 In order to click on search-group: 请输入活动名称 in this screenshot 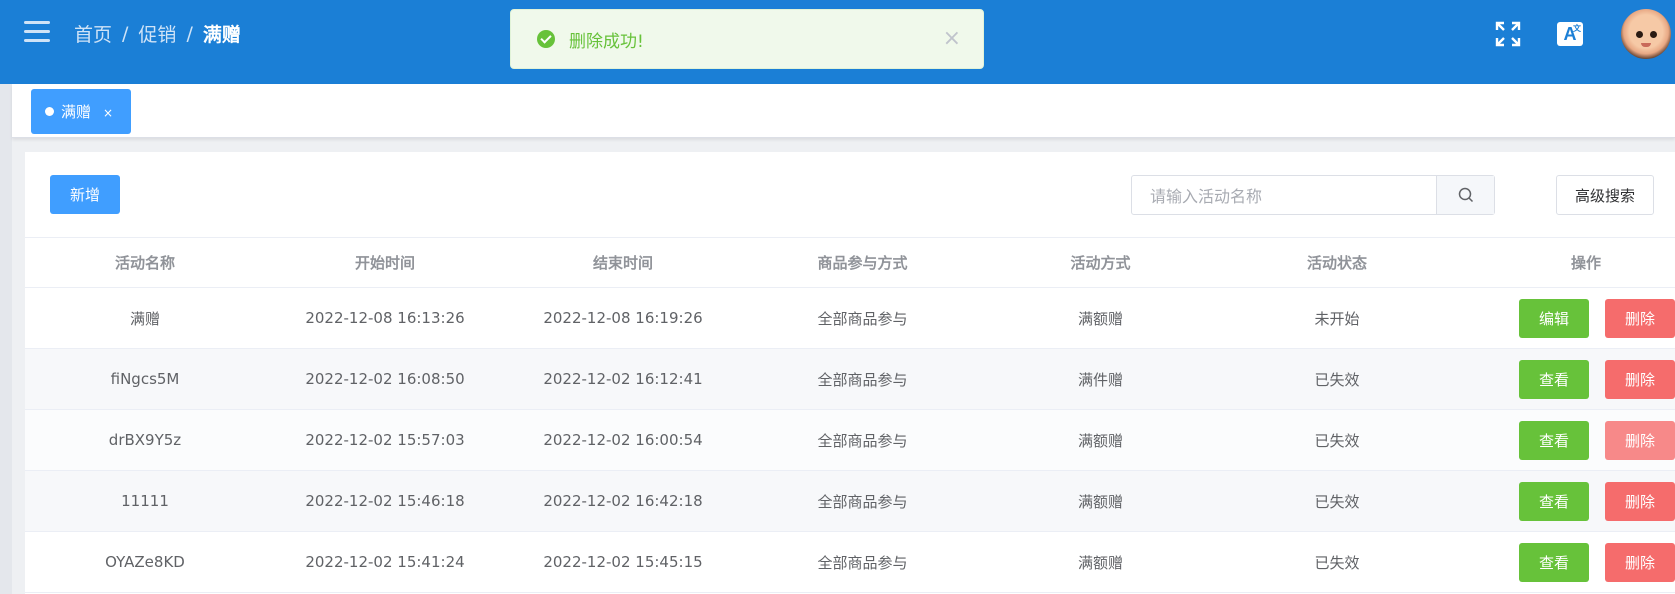, I will do `click(1313, 195)`.